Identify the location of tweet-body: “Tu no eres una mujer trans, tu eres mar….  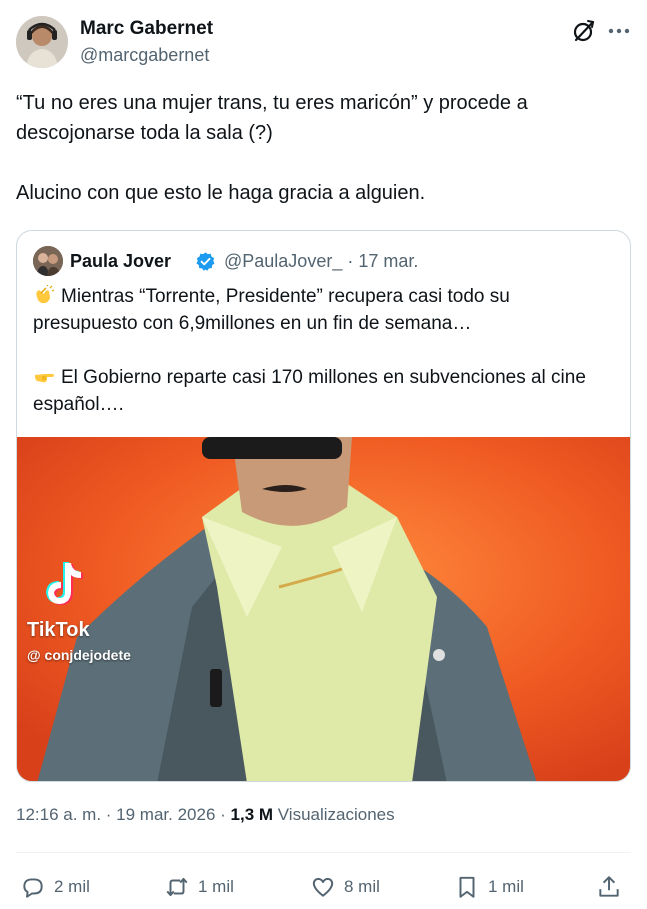
(323, 148).